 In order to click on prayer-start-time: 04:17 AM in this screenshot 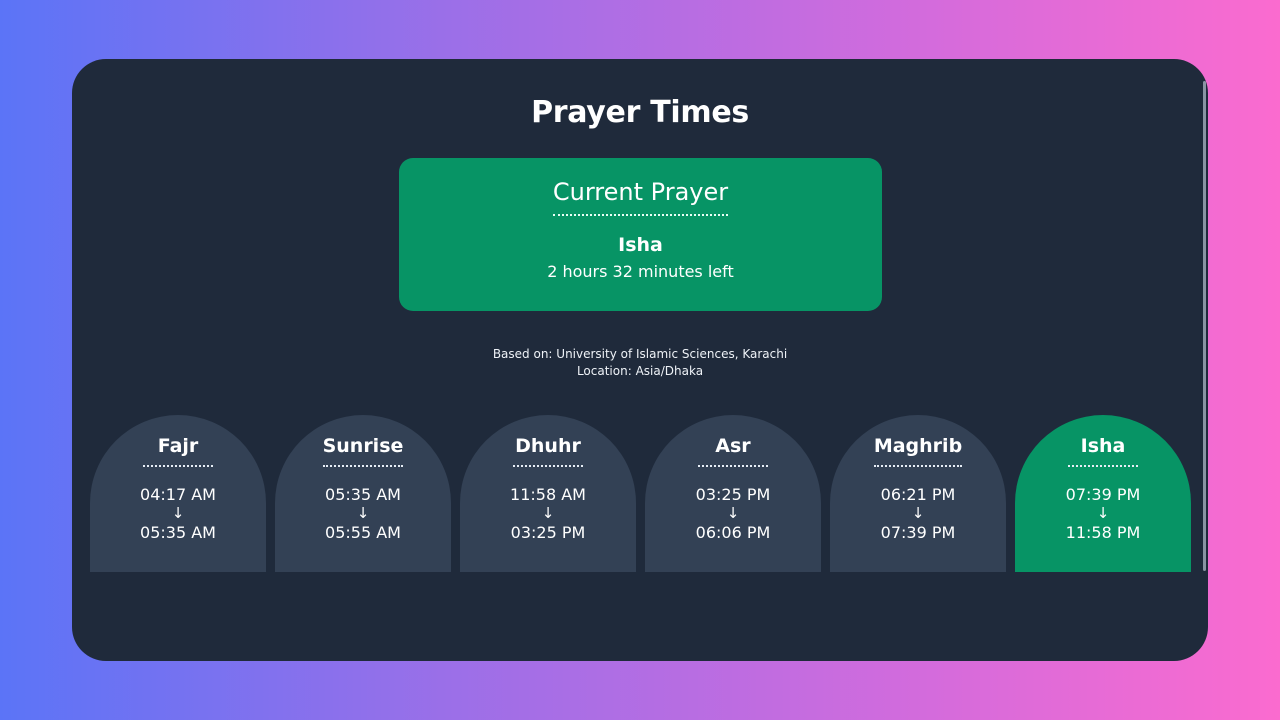, I will do `click(178, 494)`.